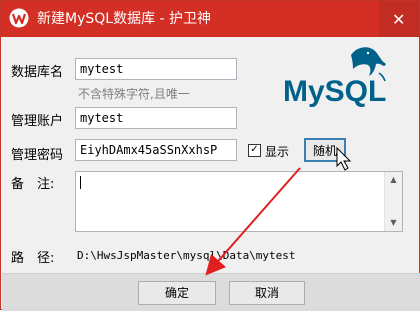 The image size is (420, 311). What do you see at coordinates (267, 293) in the screenshot?
I see `cancel-button: 取消` at bounding box center [267, 293].